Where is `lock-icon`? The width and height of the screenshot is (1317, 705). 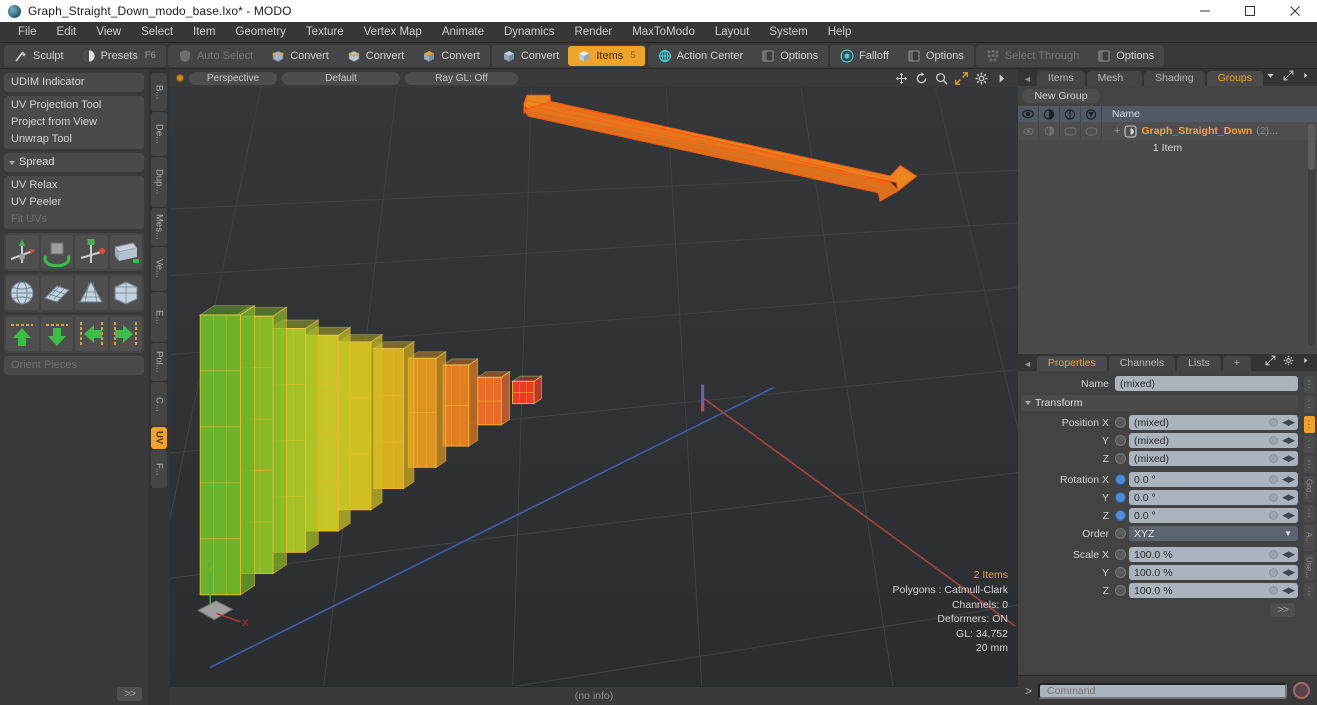
lock-icon is located at coordinates (1070, 114).